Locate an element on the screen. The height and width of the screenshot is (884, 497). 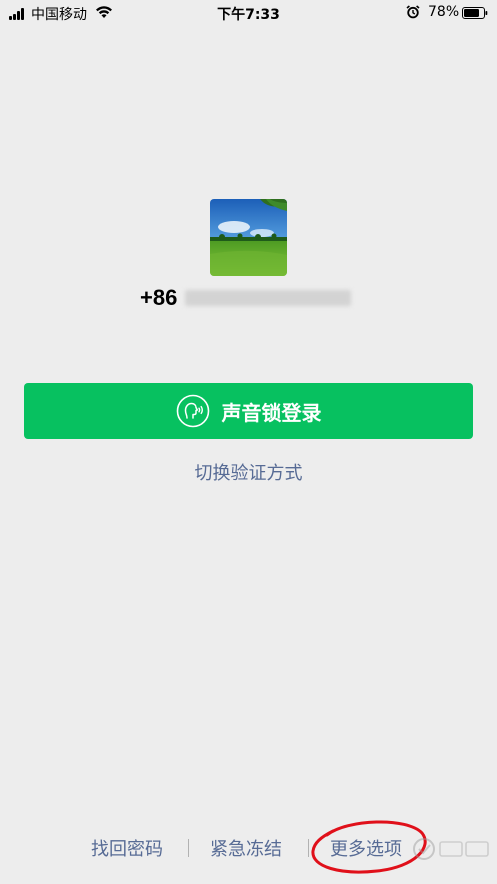
landscape-avatar-icon is located at coordinates (248, 237).